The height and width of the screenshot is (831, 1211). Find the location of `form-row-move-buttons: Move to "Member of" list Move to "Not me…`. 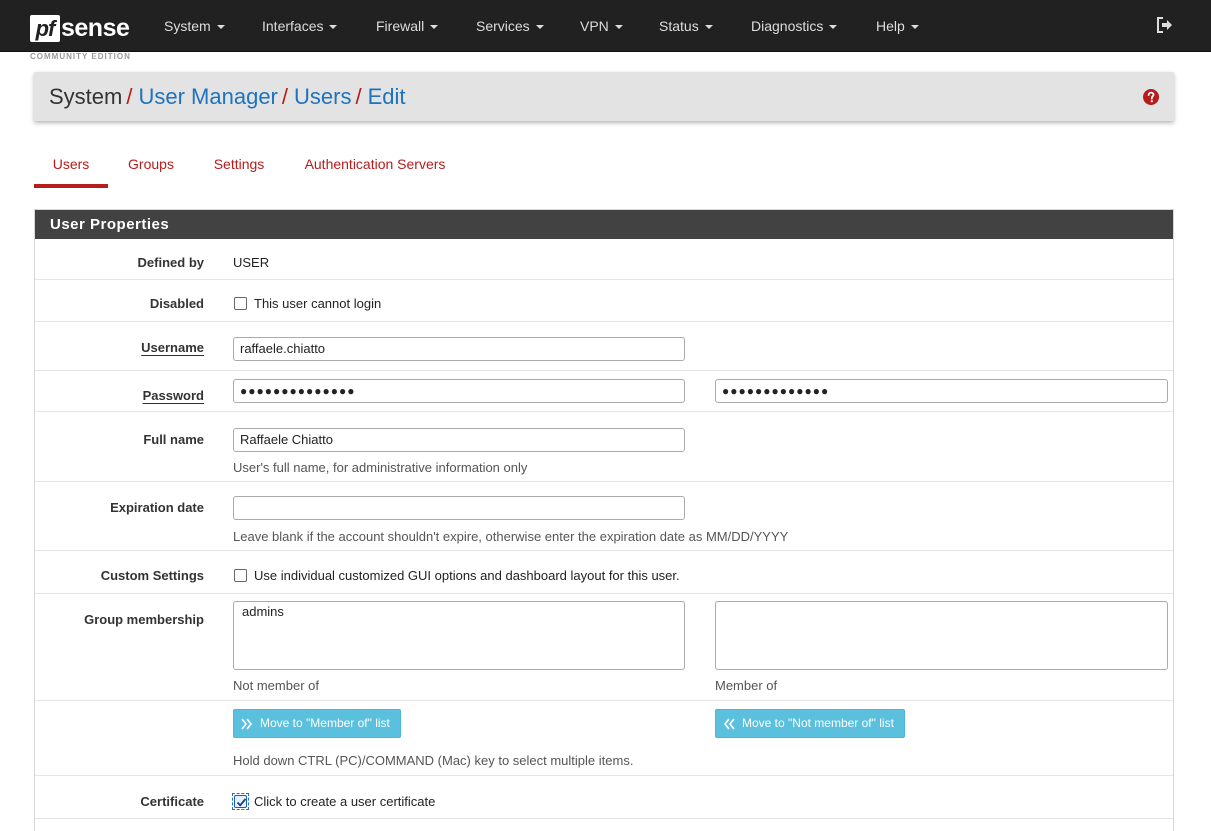

form-row-move-buttons: Move to "Member of" list Move to "Not me… is located at coordinates (604, 738).